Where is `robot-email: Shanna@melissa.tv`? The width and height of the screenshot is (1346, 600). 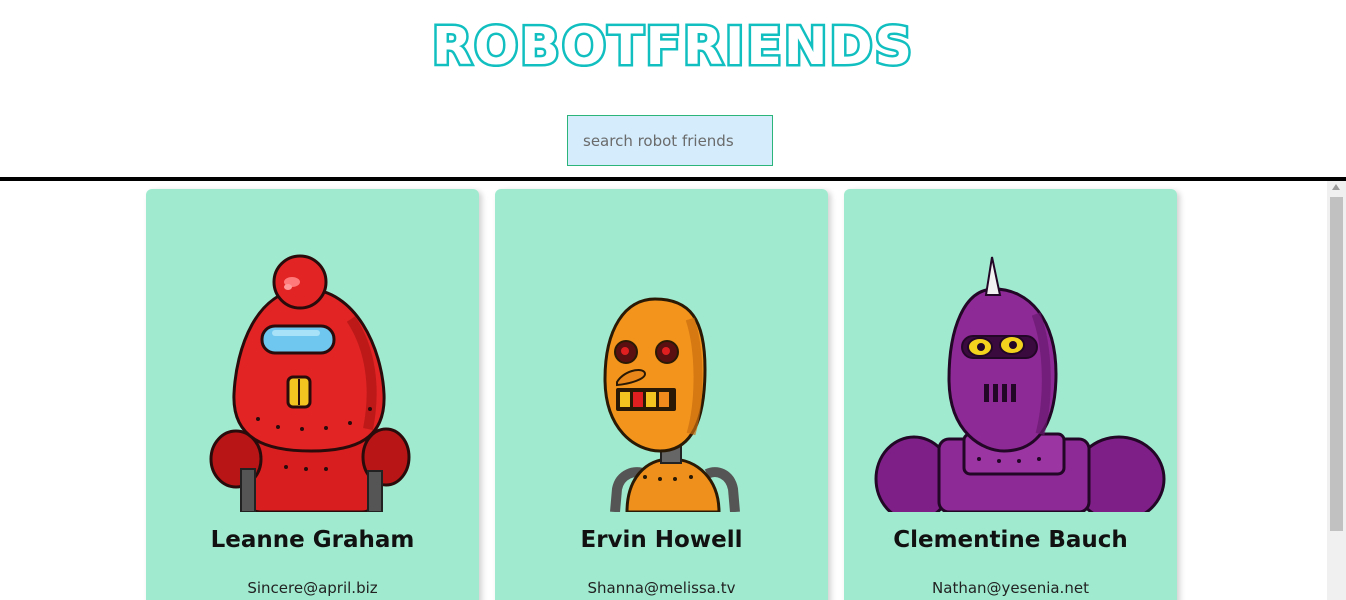
robot-email: Shanna@melissa.tv is located at coordinates (661, 588).